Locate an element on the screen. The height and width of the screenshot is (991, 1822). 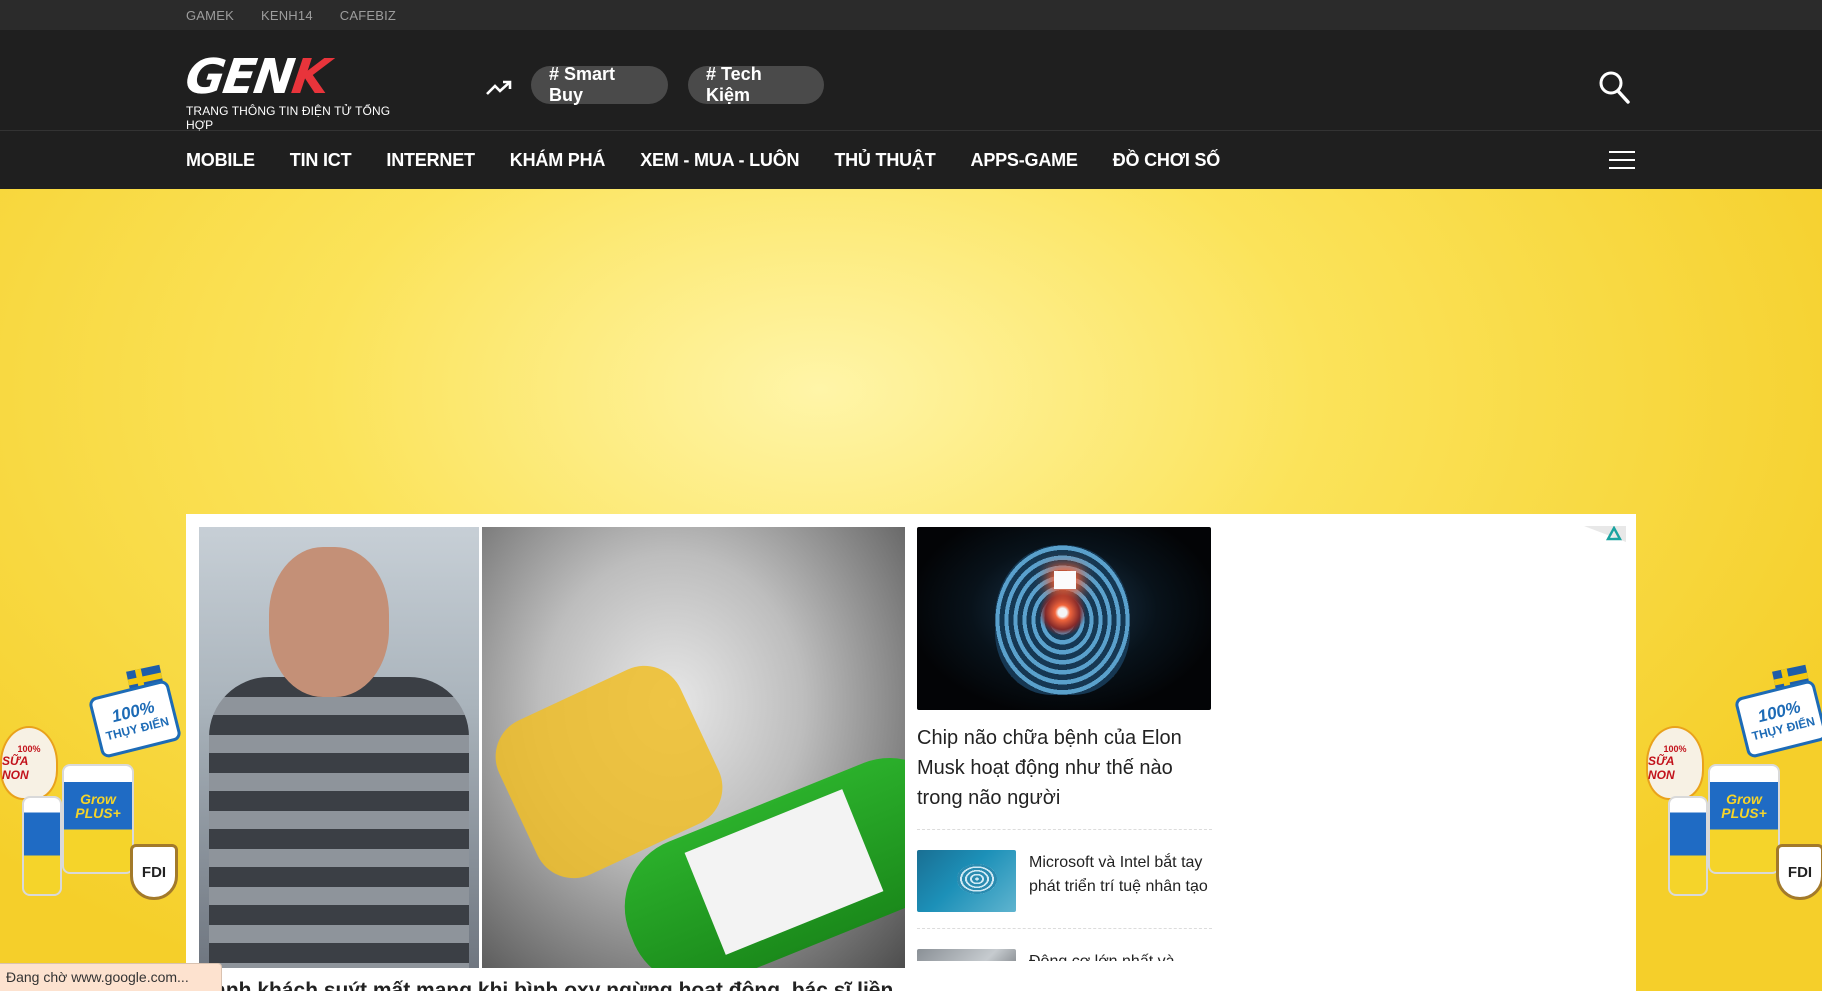
nav-item-kham-pha: KHÁM PHÁ is located at coordinates (558, 160).